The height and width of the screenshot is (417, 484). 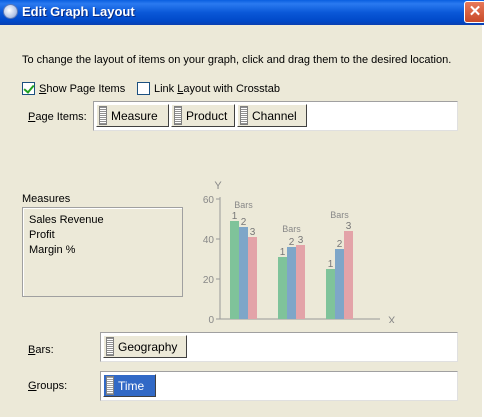 I want to click on page-item-product: Product, so click(x=203, y=115).